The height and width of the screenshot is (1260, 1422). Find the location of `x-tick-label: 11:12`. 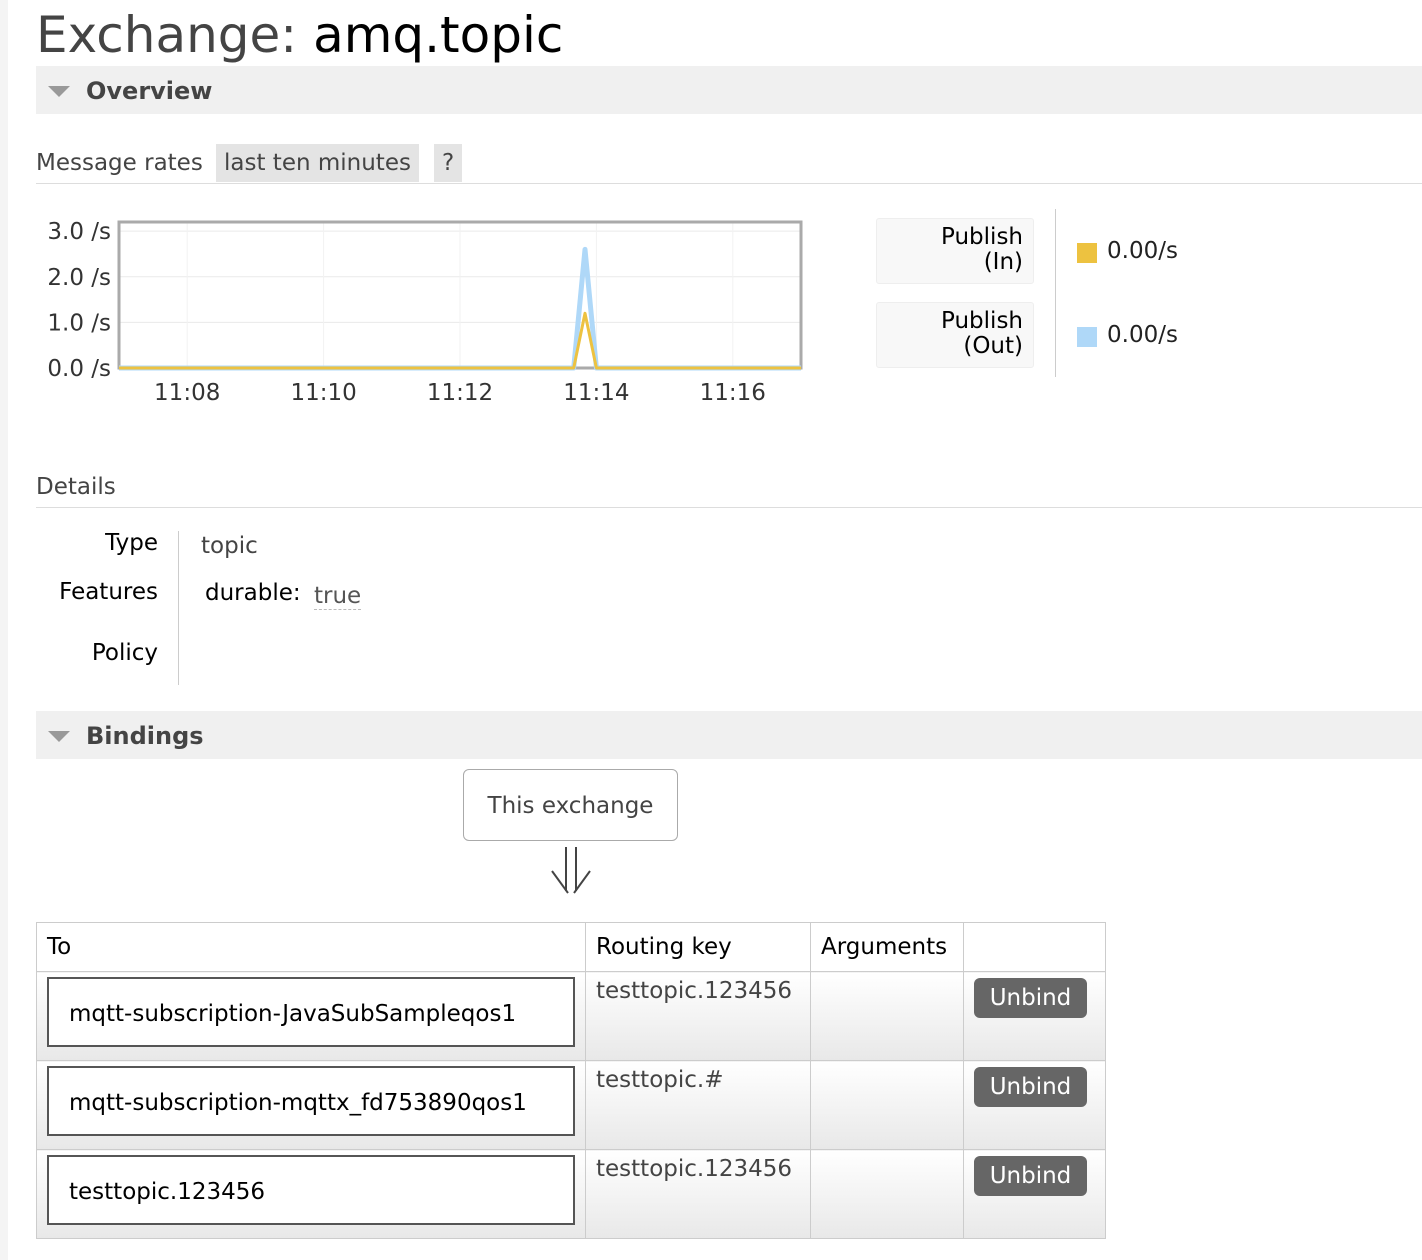

x-tick-label: 11:12 is located at coordinates (460, 393).